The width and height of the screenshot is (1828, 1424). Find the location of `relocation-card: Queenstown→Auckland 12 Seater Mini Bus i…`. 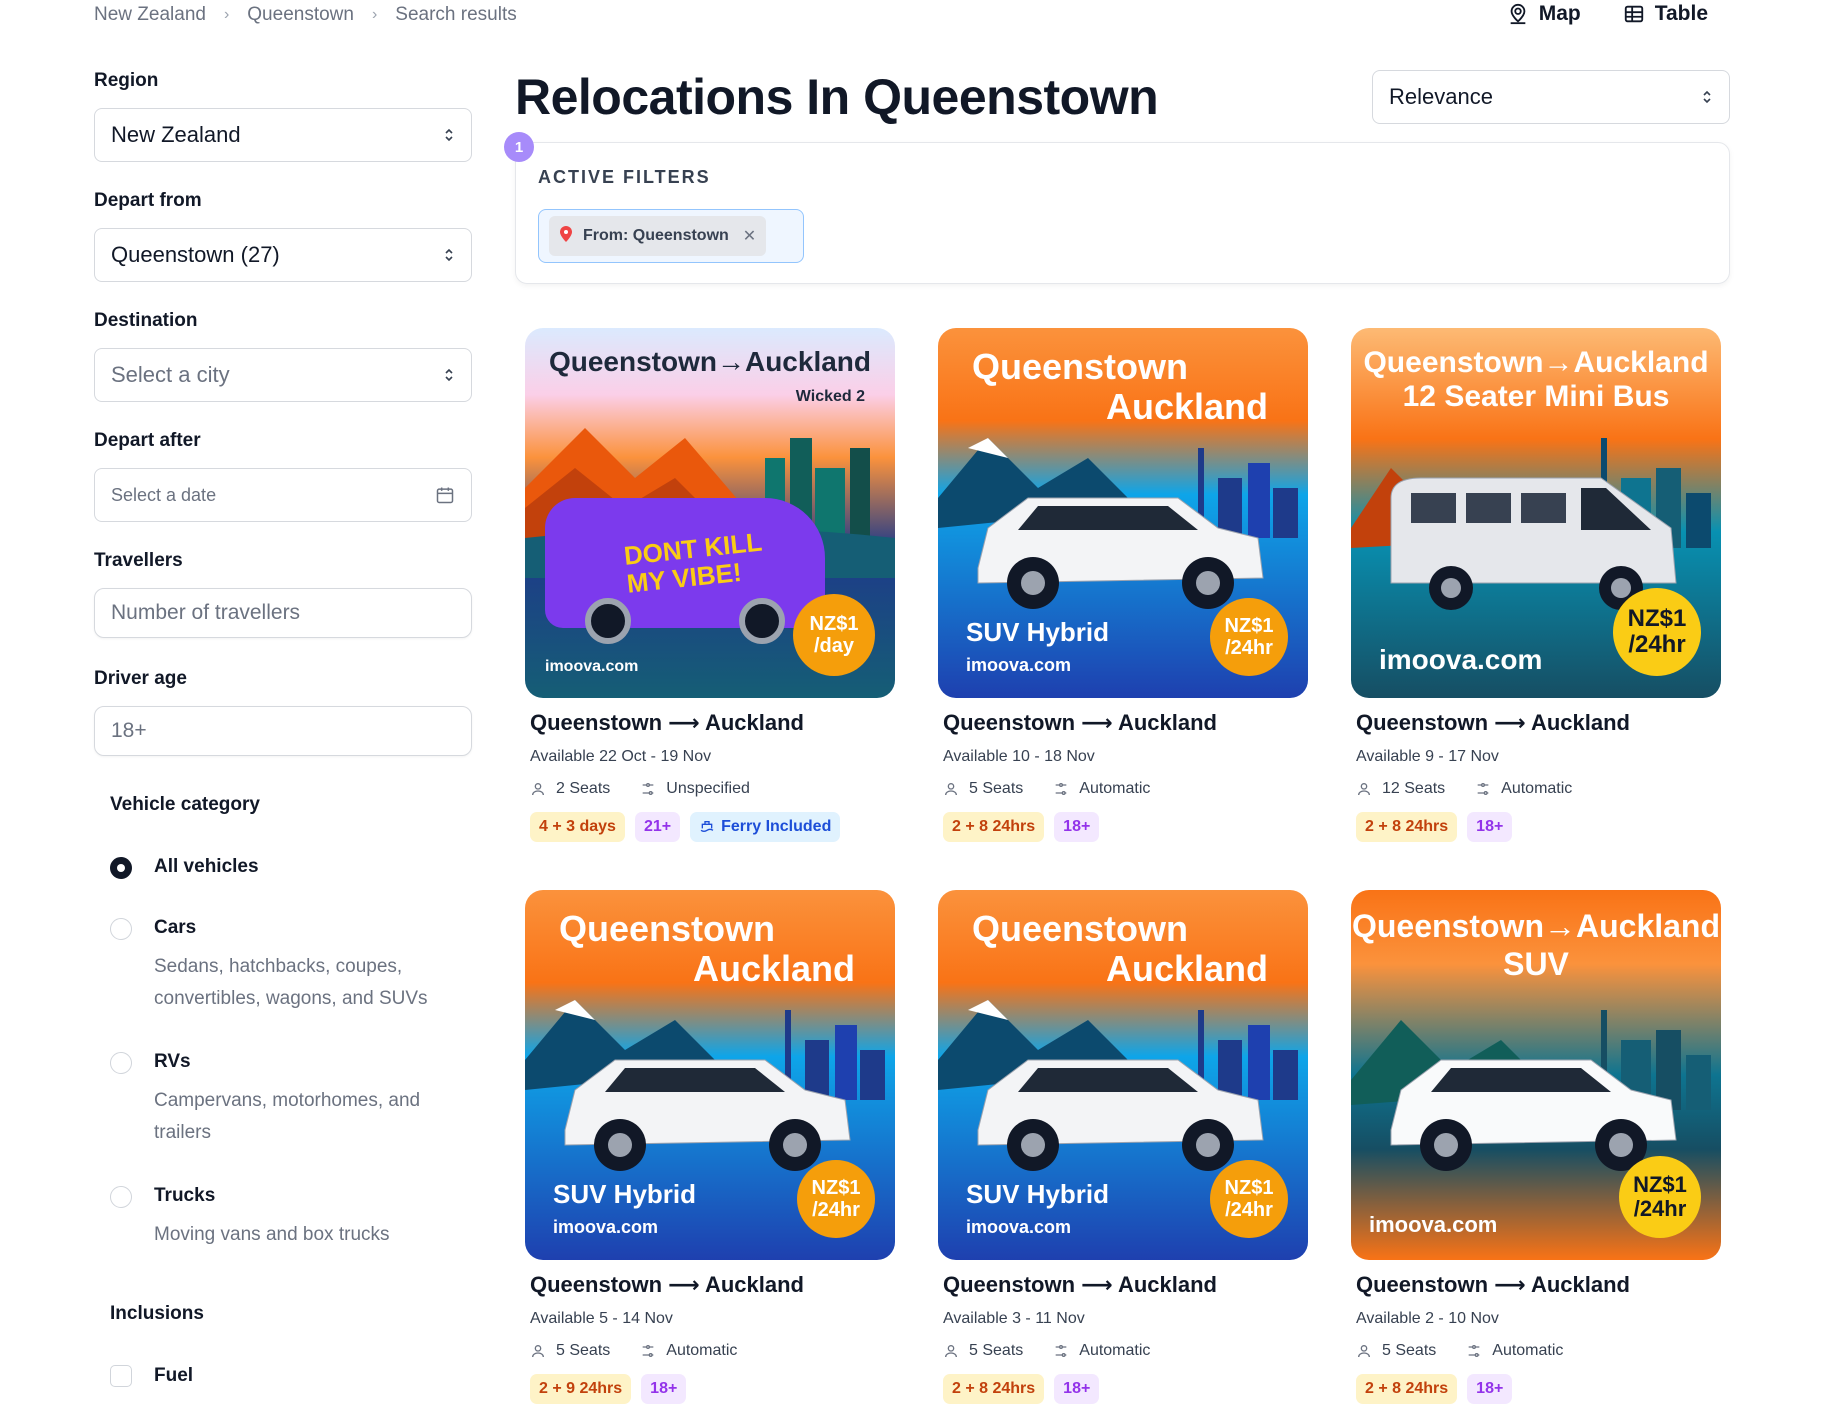

relocation-card: Queenstown→Auckland 12 Seater Mini Bus i… is located at coordinates (1536, 585).